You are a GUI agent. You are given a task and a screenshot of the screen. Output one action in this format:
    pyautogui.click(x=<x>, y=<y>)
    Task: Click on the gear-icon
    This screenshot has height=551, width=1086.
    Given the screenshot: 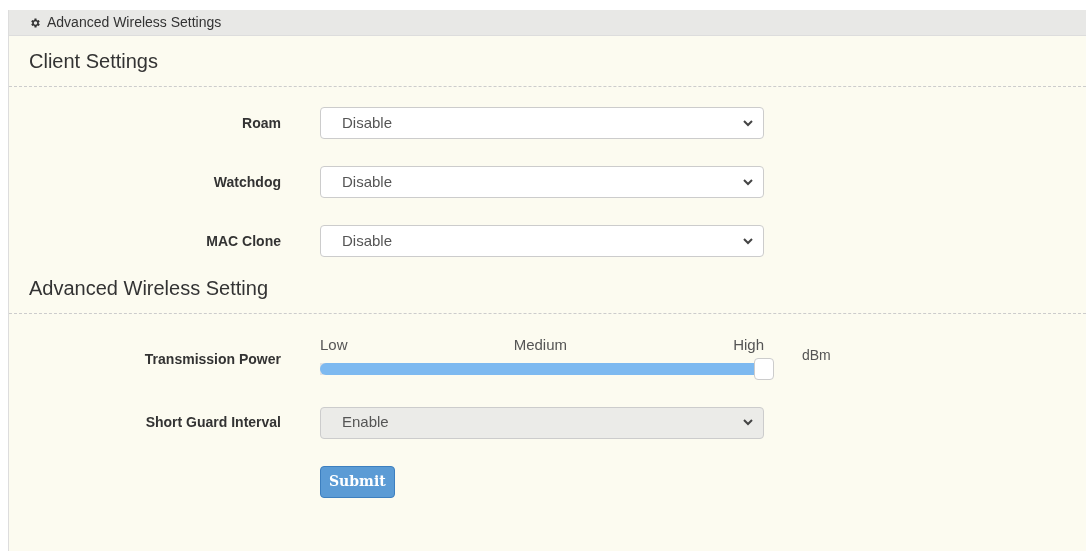 What is the action you would take?
    pyautogui.click(x=35, y=22)
    